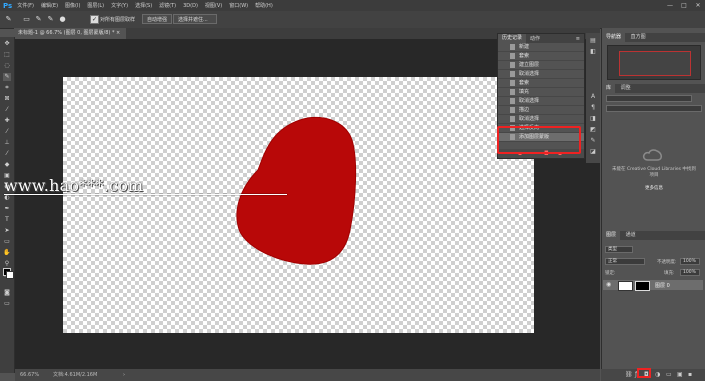  What do you see at coordinates (669, 273) in the screenshot?
I see `fill-label: 填充:` at bounding box center [669, 273].